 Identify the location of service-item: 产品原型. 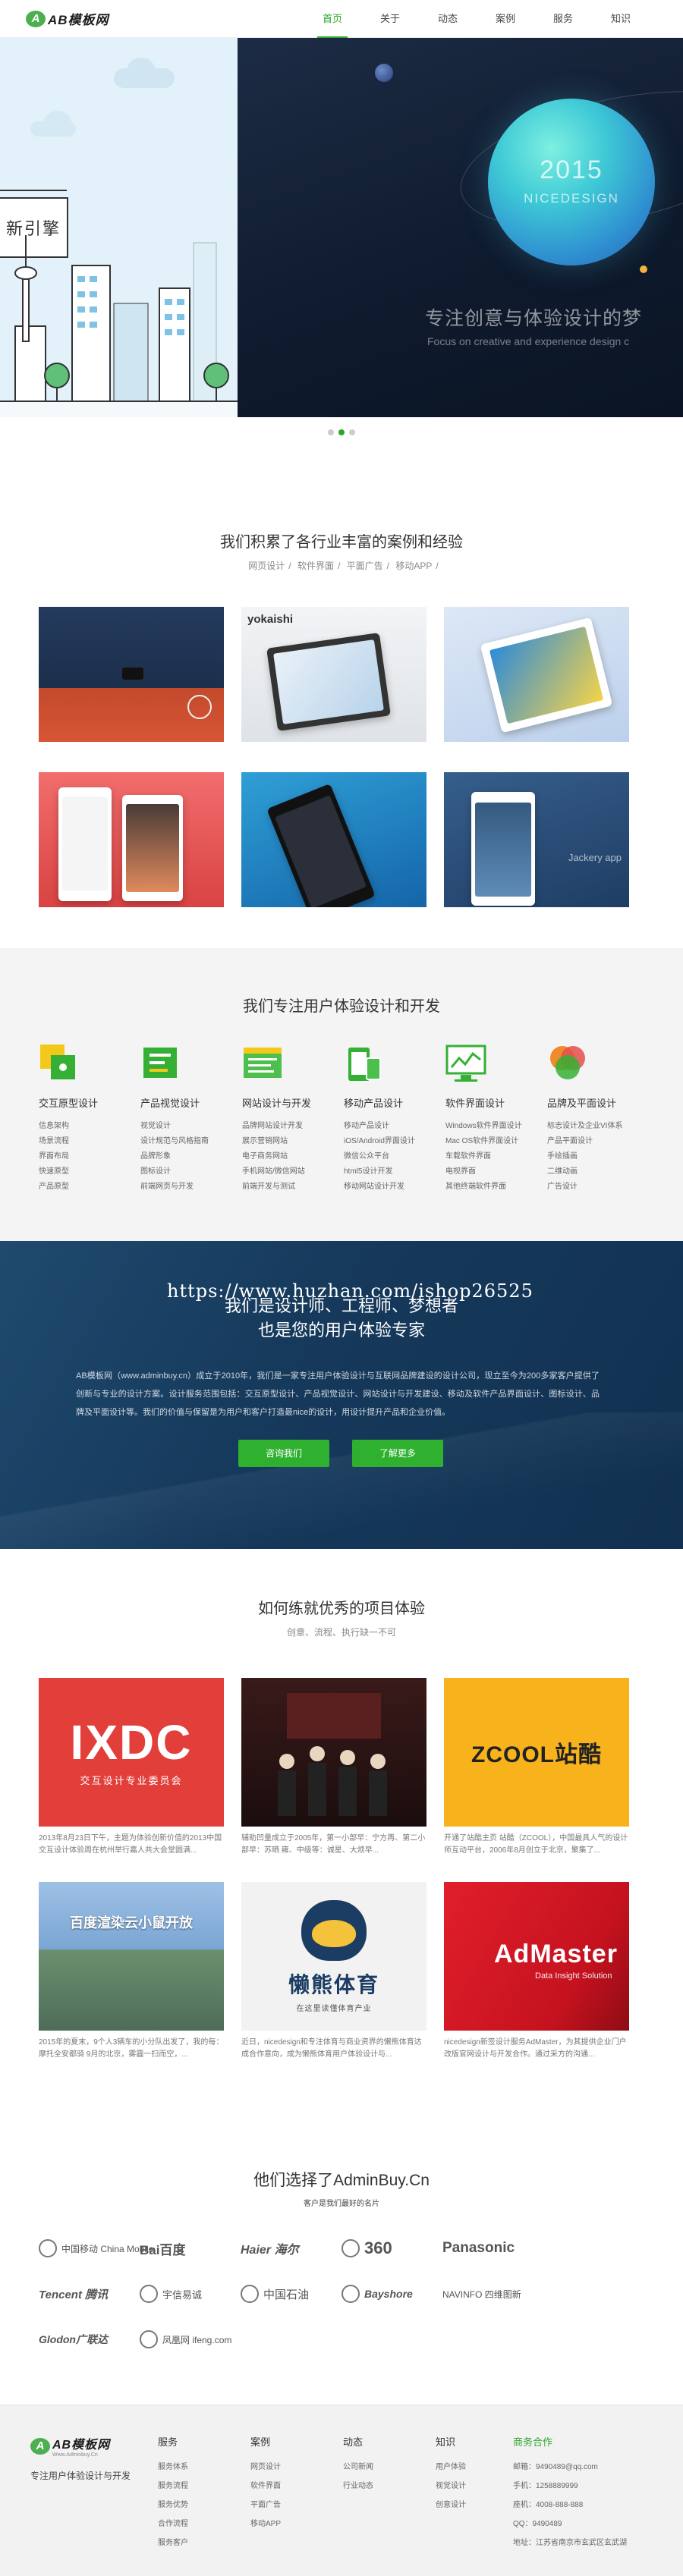
(89, 1187).